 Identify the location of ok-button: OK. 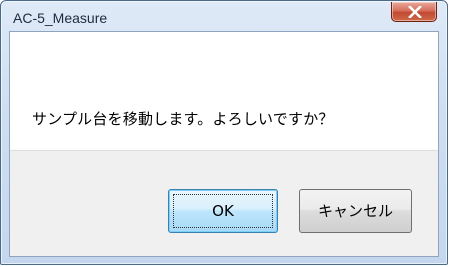
(223, 211).